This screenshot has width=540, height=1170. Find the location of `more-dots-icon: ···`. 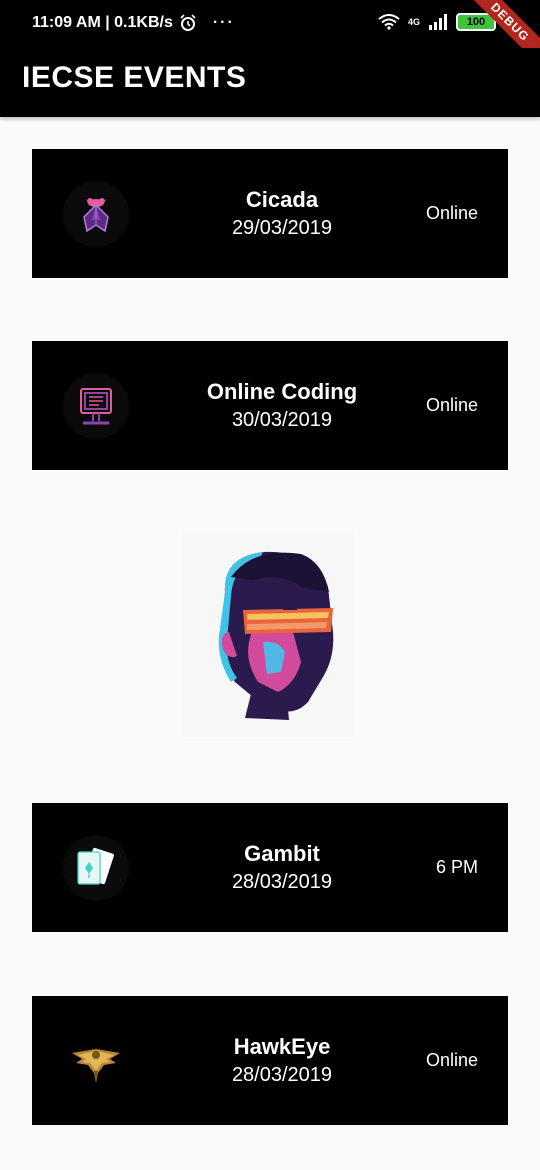

more-dots-icon: ··· is located at coordinates (223, 22).